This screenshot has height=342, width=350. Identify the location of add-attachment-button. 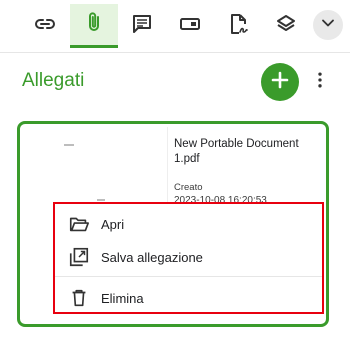
(280, 82).